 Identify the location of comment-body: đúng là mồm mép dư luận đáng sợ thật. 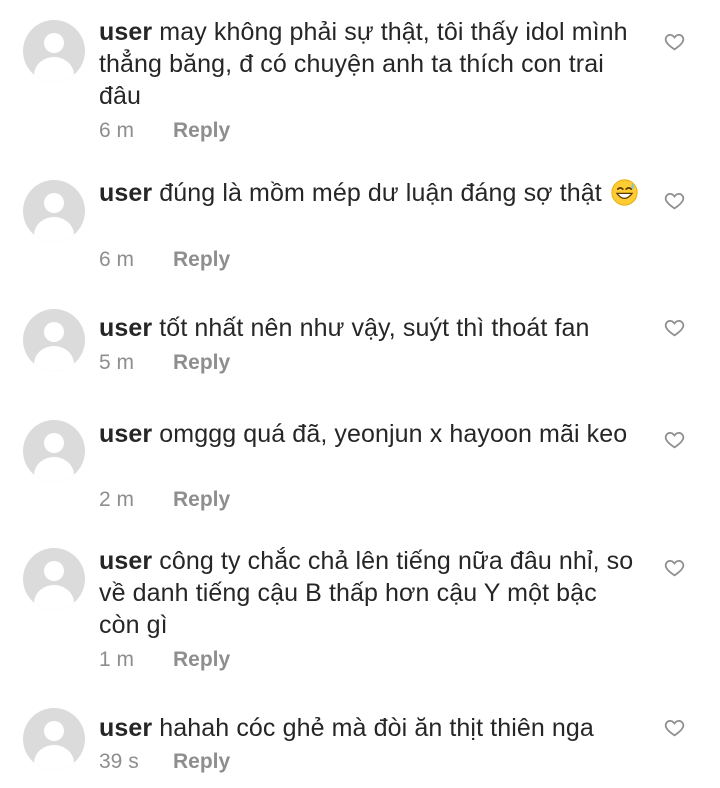
(380, 193).